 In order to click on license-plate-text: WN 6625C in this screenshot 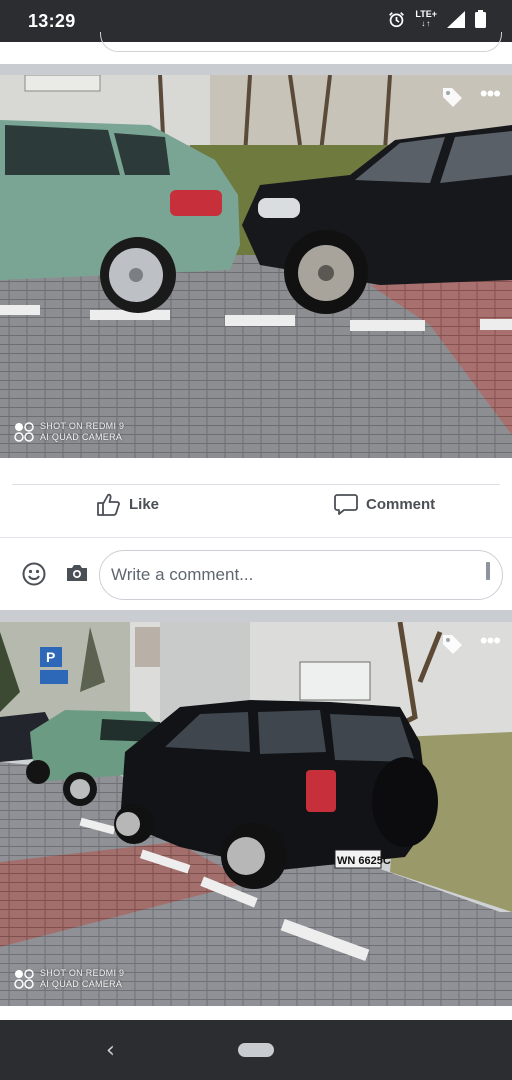, I will do `click(364, 861)`.